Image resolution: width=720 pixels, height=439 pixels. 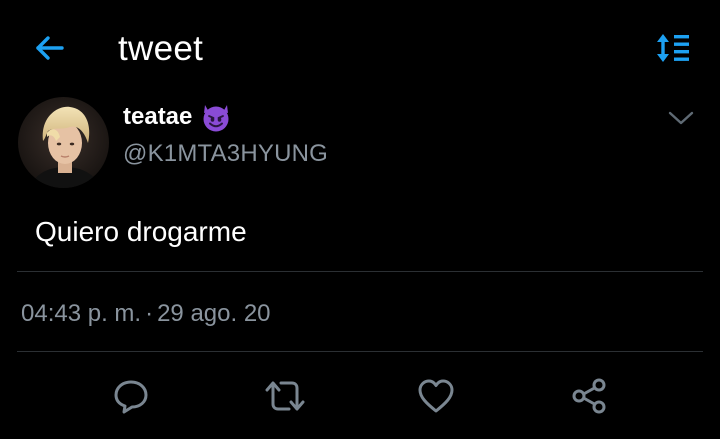 I want to click on smiling-devil-emoji-icon, so click(x=216, y=118).